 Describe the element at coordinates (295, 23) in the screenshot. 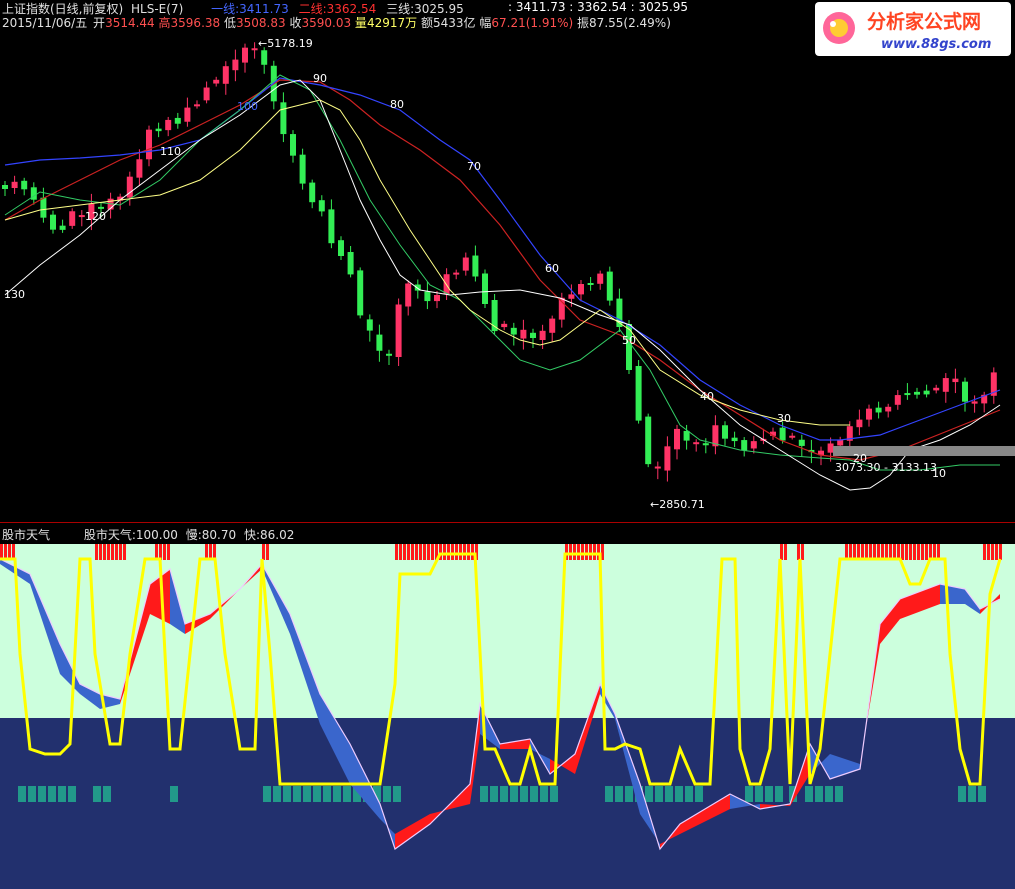

I see `close-label: 收` at that location.